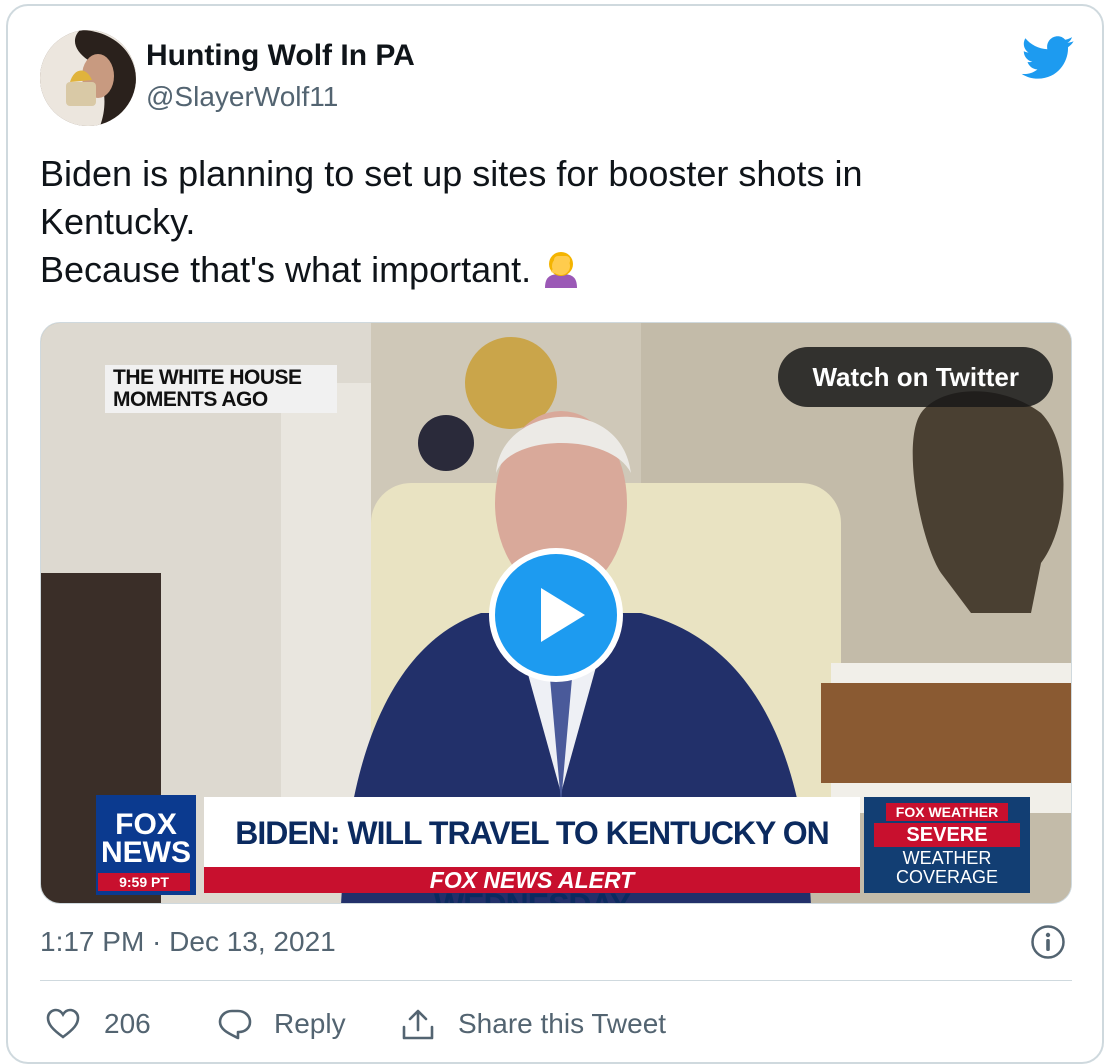 This screenshot has width=1114, height=1064. Describe the element at coordinates (118, 221) in the screenshot. I see `tweet-text-line: Kentucky.` at that location.